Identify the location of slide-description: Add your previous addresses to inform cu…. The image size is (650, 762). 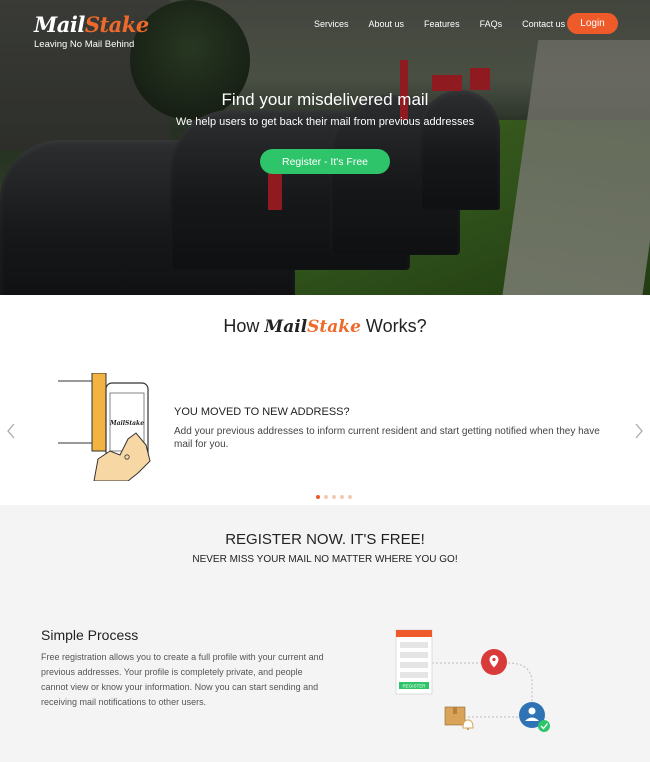
(387, 438).